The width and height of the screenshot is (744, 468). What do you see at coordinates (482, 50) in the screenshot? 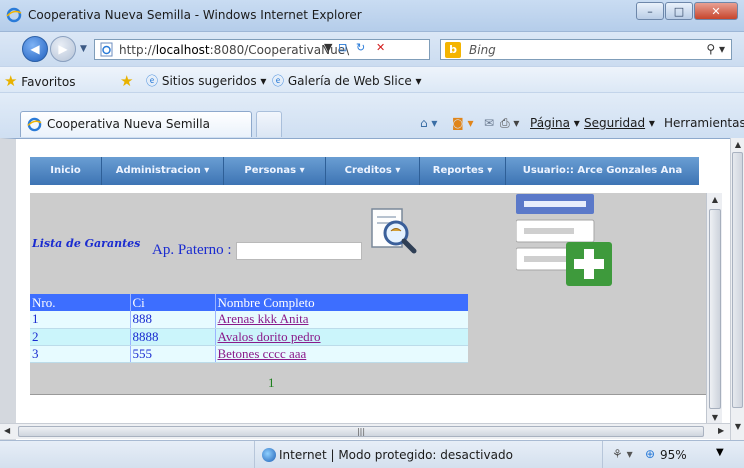
I see `search-placeholder: Bing` at bounding box center [482, 50].